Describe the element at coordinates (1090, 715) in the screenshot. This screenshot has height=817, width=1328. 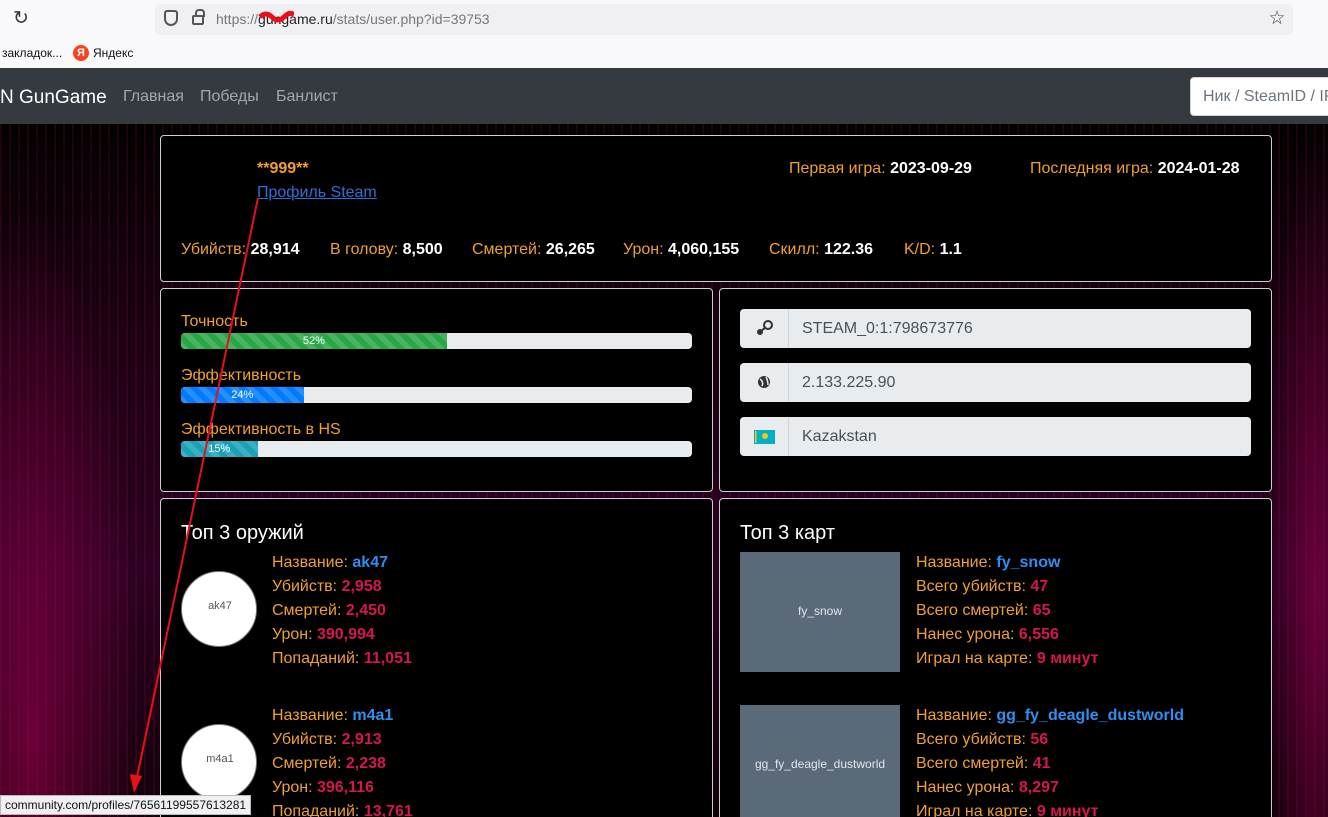
I see `map-name: gg_fy_deagle_dustworld` at that location.